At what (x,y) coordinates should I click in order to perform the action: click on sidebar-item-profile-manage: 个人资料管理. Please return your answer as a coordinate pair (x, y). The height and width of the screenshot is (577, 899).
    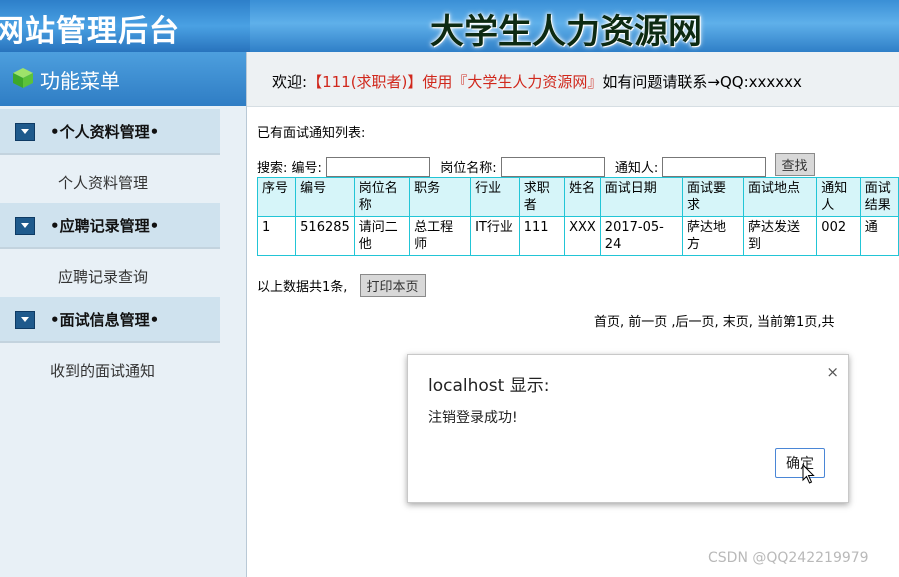
    Looking at the image, I should click on (103, 182).